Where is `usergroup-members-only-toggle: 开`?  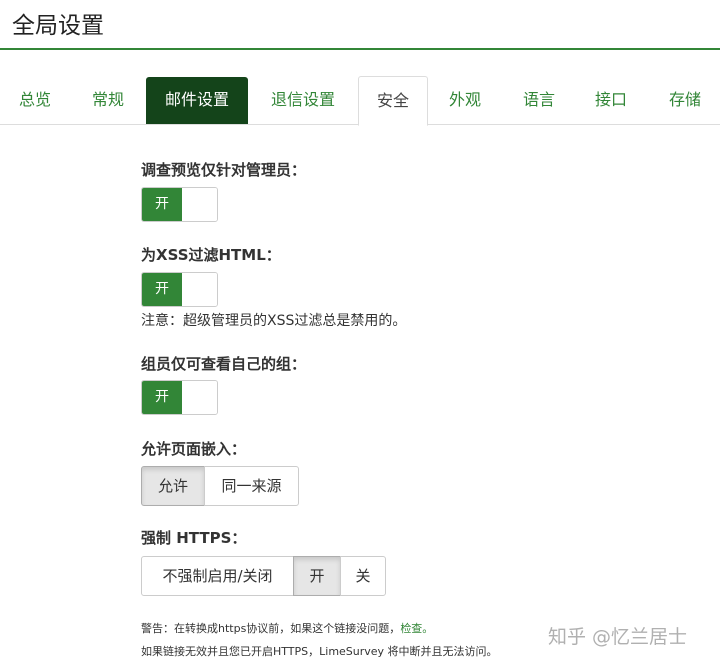
usergroup-members-only-toggle: 开 is located at coordinates (179, 397).